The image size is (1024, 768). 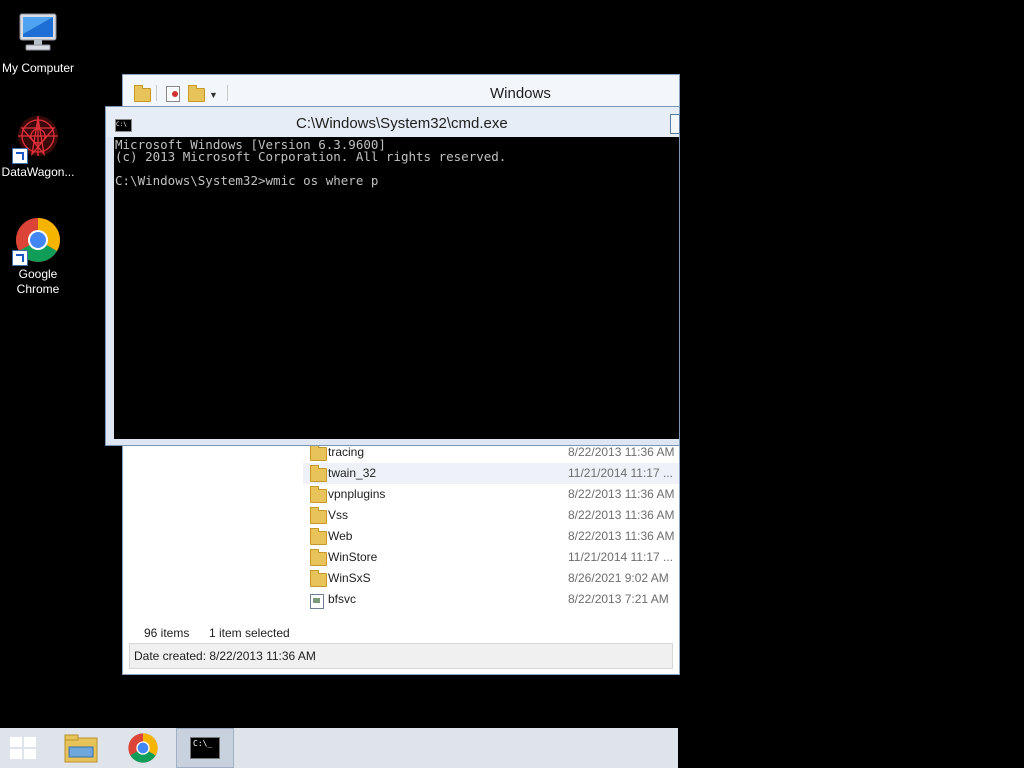 I want to click on desktop-icon-label: Google Chrome, so click(x=38, y=281).